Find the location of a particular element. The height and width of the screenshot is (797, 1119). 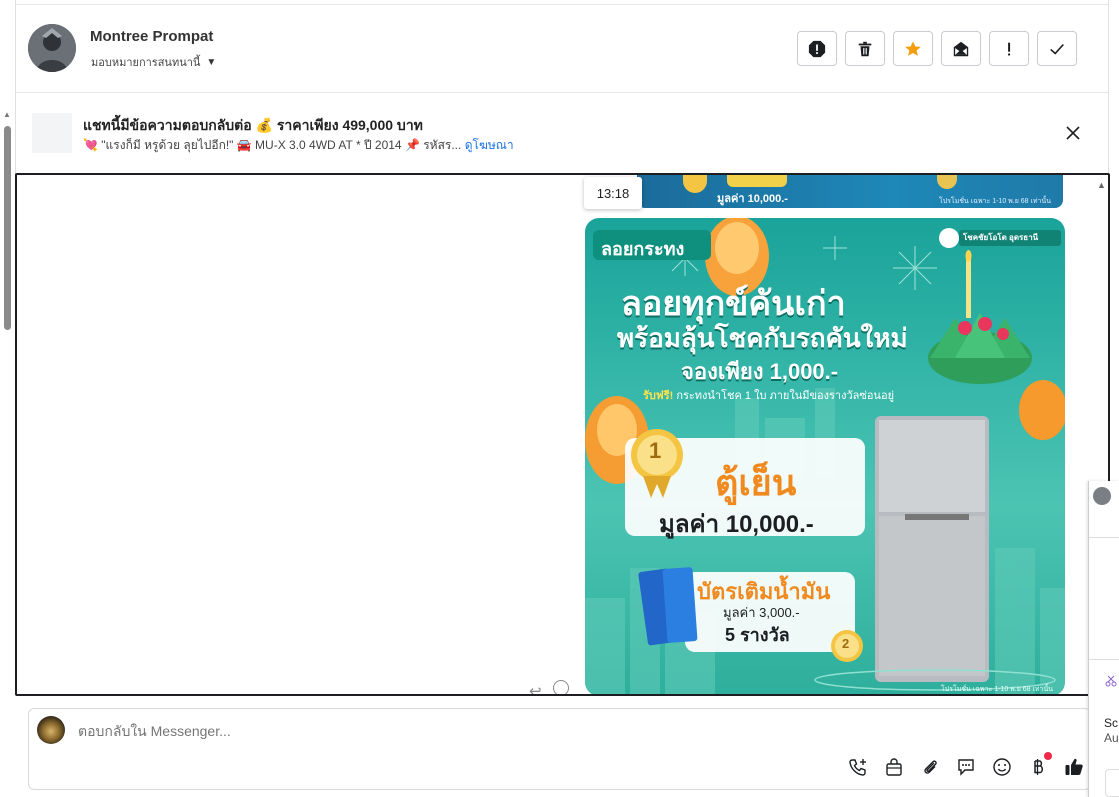

mark-unread-button is located at coordinates (961, 48).